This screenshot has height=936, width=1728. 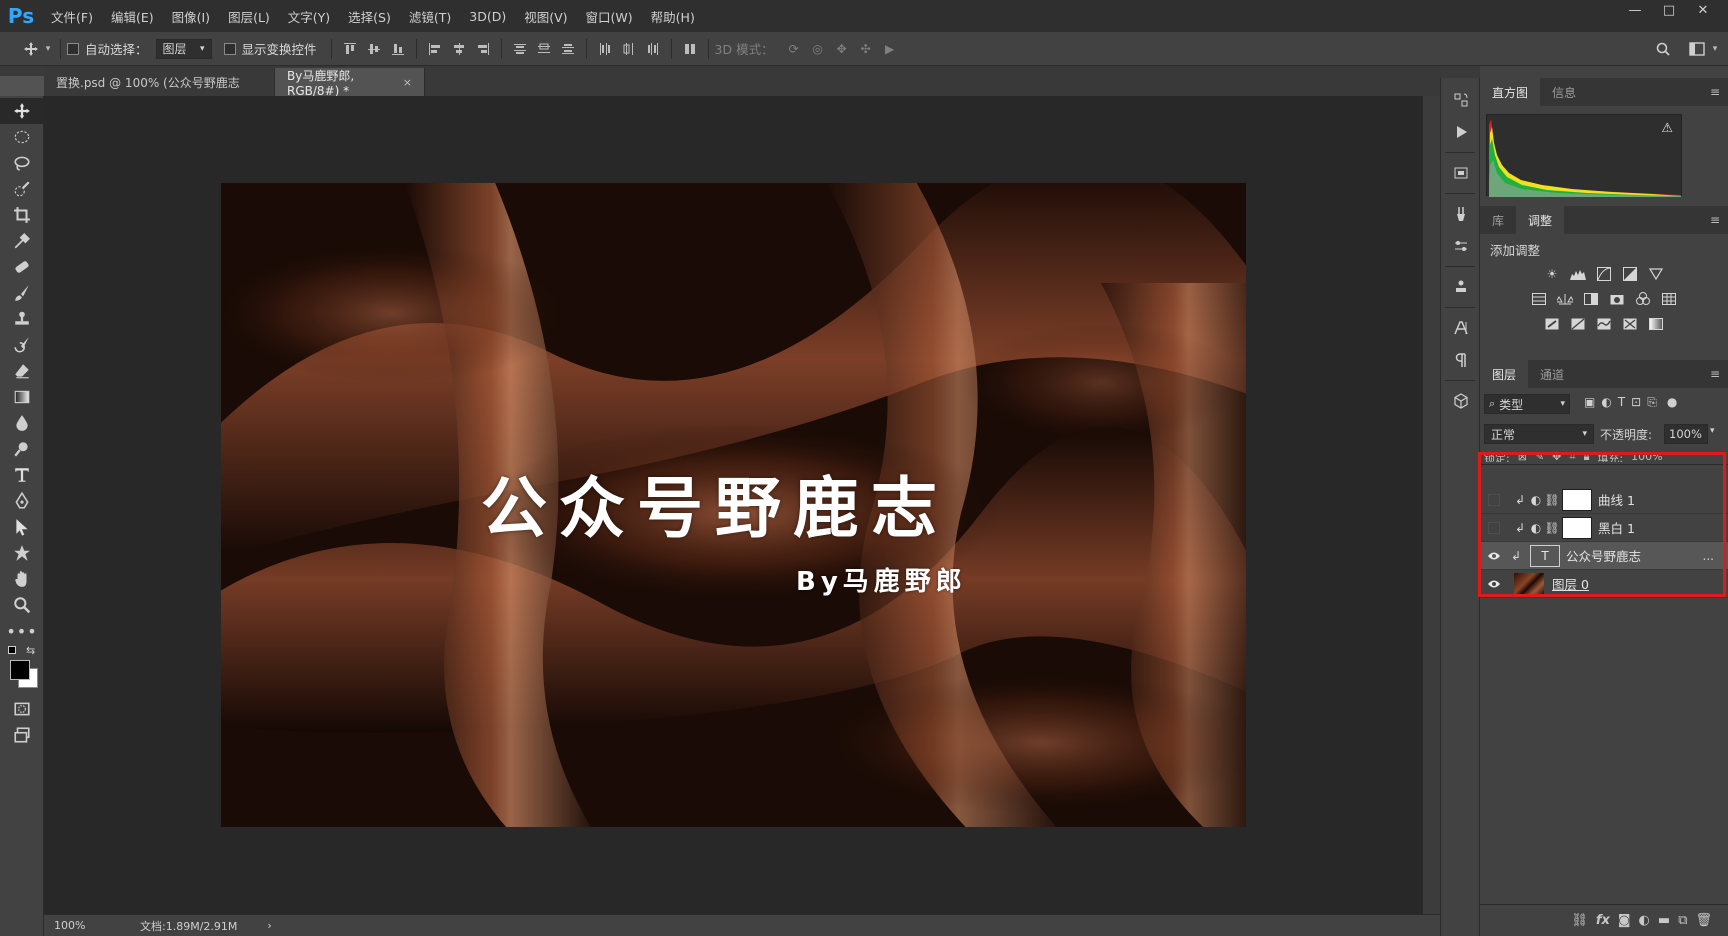 I want to click on add-mask-icon: ◙, so click(x=1624, y=920).